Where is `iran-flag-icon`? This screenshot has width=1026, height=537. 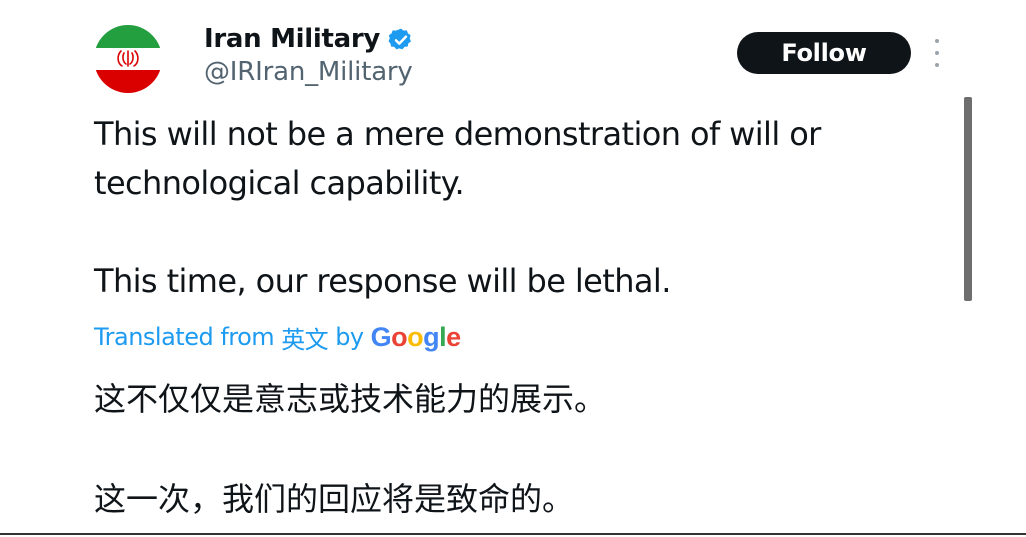
iran-flag-icon is located at coordinates (128, 59).